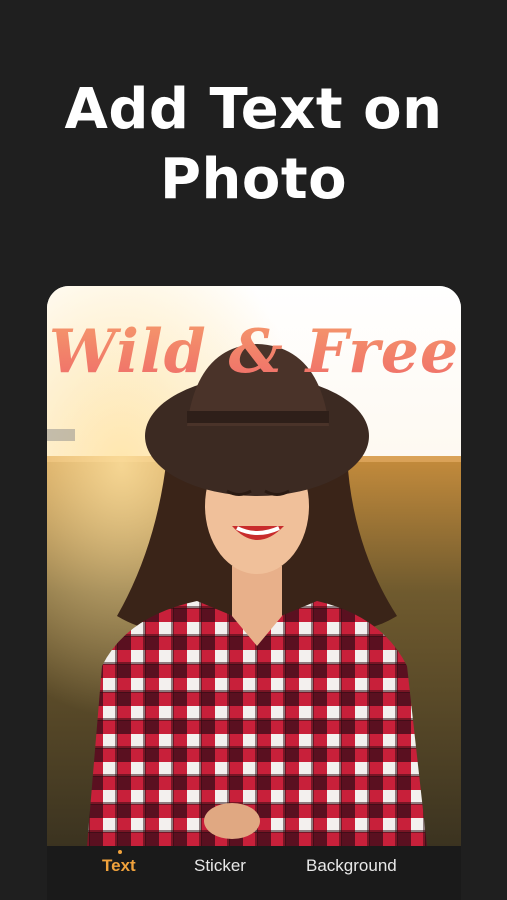 Image resolution: width=507 pixels, height=900 pixels. Describe the element at coordinates (254, 873) in the screenshot. I see `editor-tab-bar: Text Sticker Background` at that location.